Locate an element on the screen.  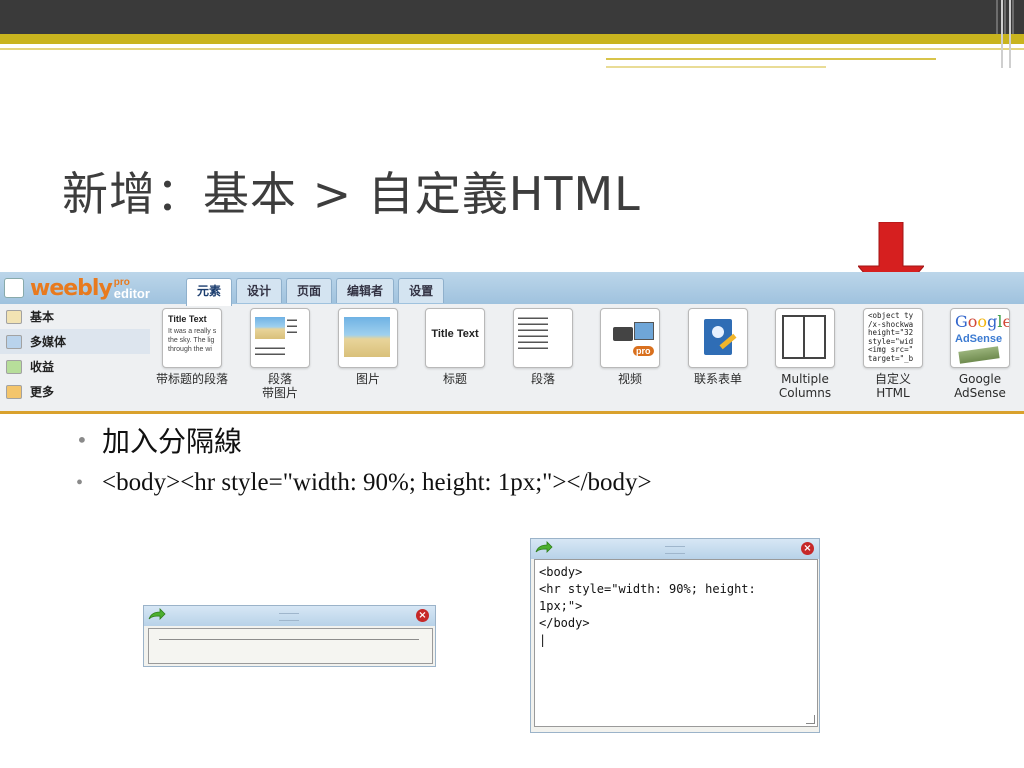
slide-top-bar is located at coordinates (512, 17).